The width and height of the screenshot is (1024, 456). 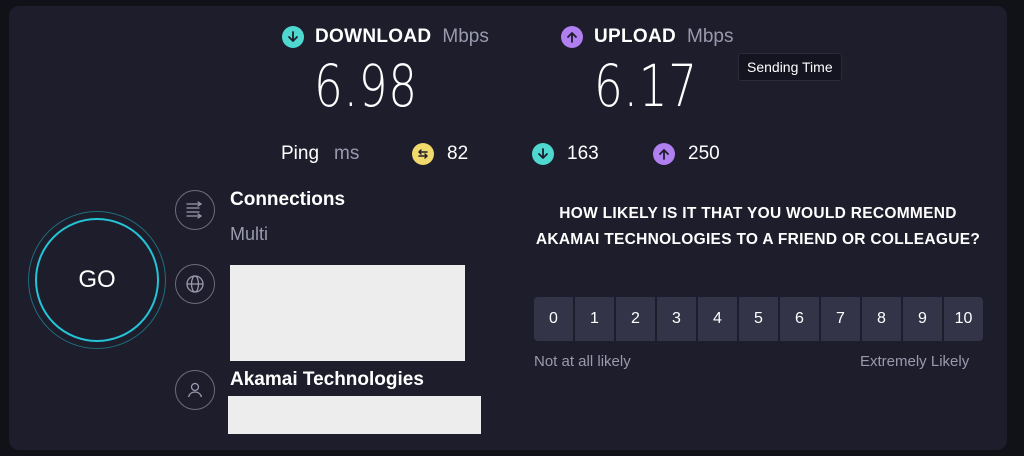 I want to click on user-icon, so click(x=195, y=390).